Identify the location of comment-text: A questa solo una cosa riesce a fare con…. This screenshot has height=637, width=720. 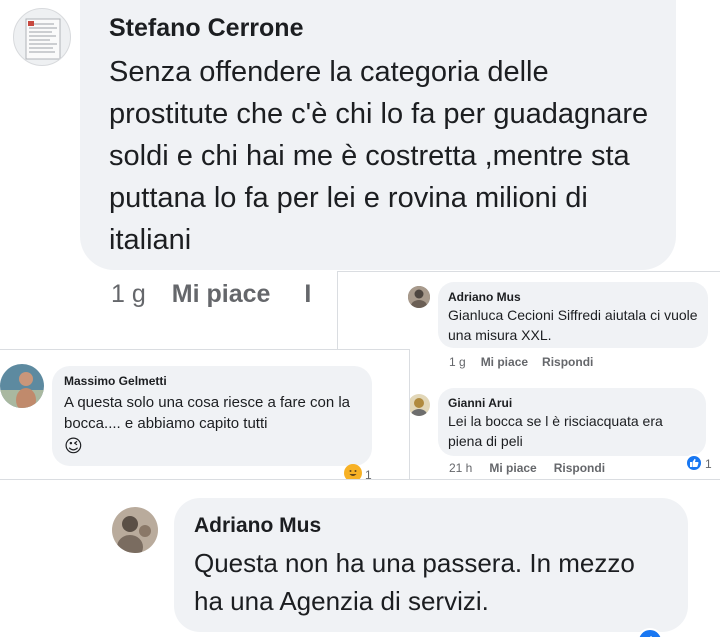
(207, 413).